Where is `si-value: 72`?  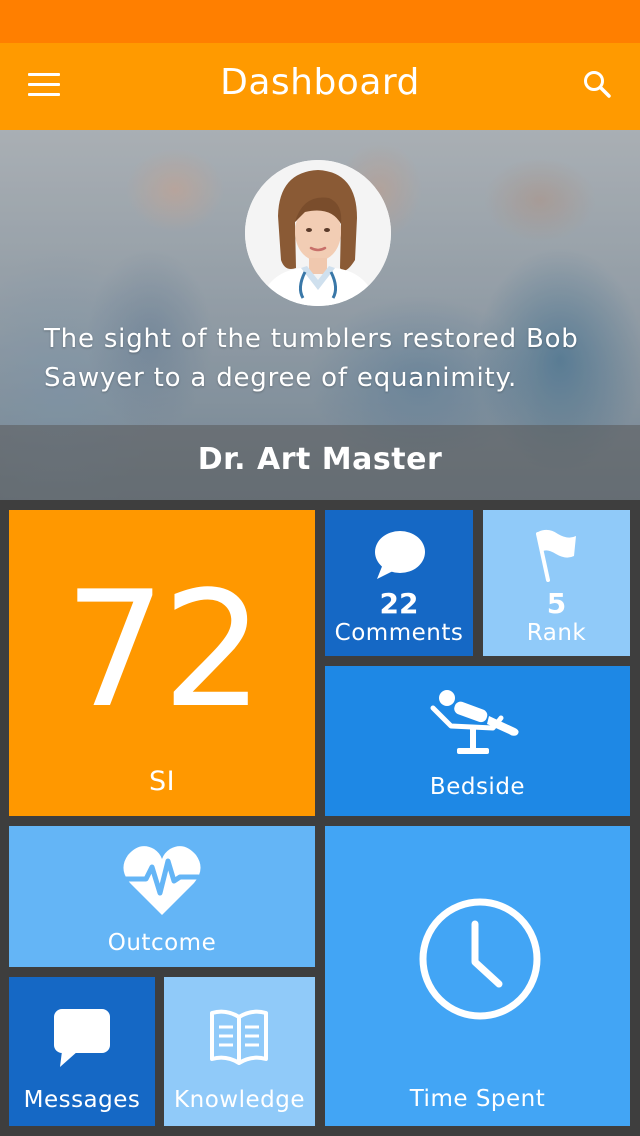
si-value: 72 is located at coordinates (164, 649).